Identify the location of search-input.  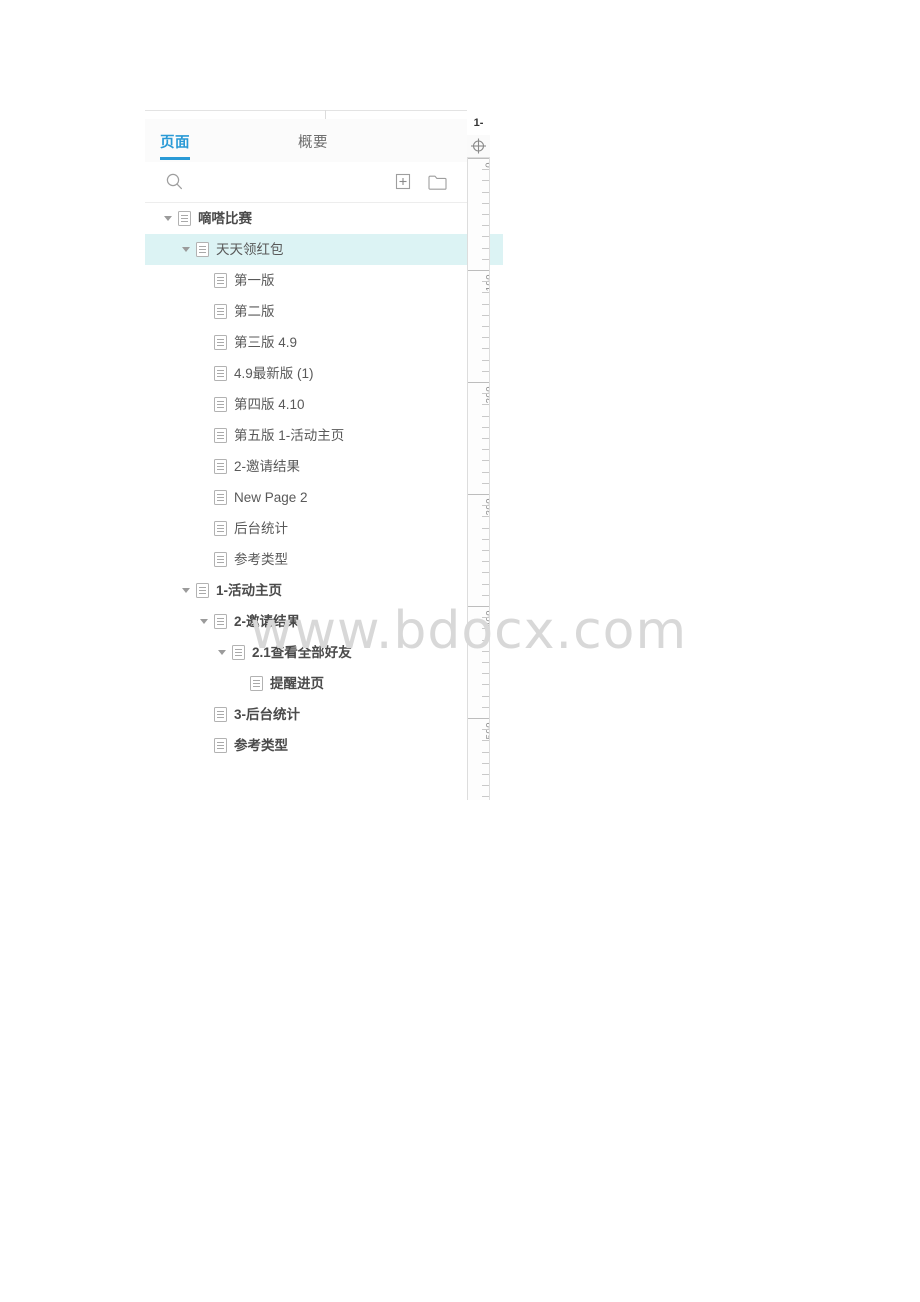
(287, 180).